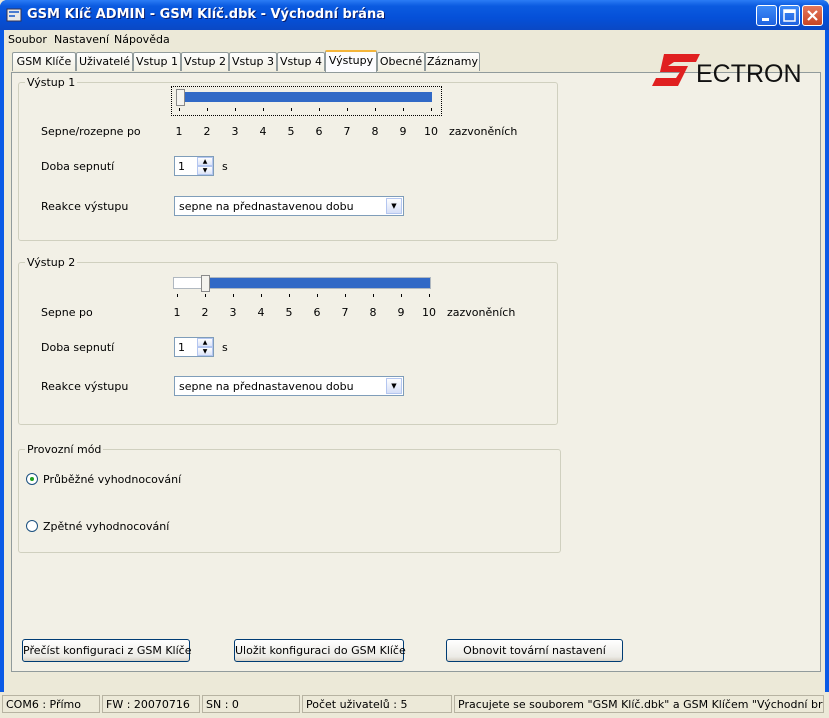 The width and height of the screenshot is (829, 718). I want to click on output2-tick-label: 3, so click(233, 312).